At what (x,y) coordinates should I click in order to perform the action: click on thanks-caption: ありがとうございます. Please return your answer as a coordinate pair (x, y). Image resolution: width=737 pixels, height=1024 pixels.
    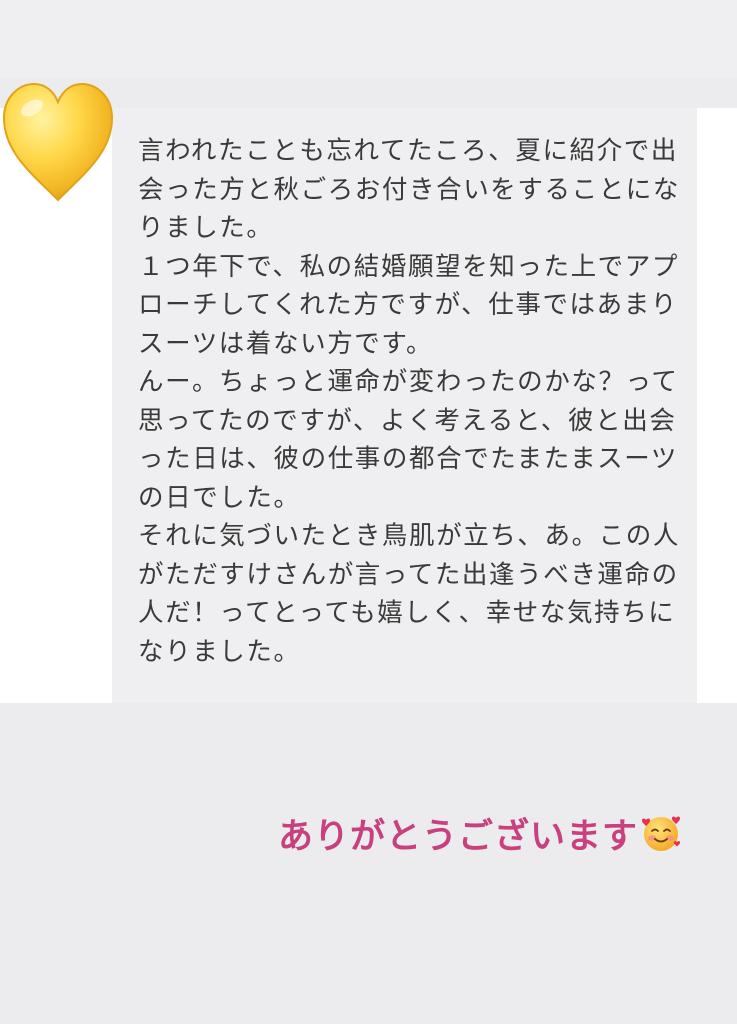
    Looking at the image, I should click on (493, 833).